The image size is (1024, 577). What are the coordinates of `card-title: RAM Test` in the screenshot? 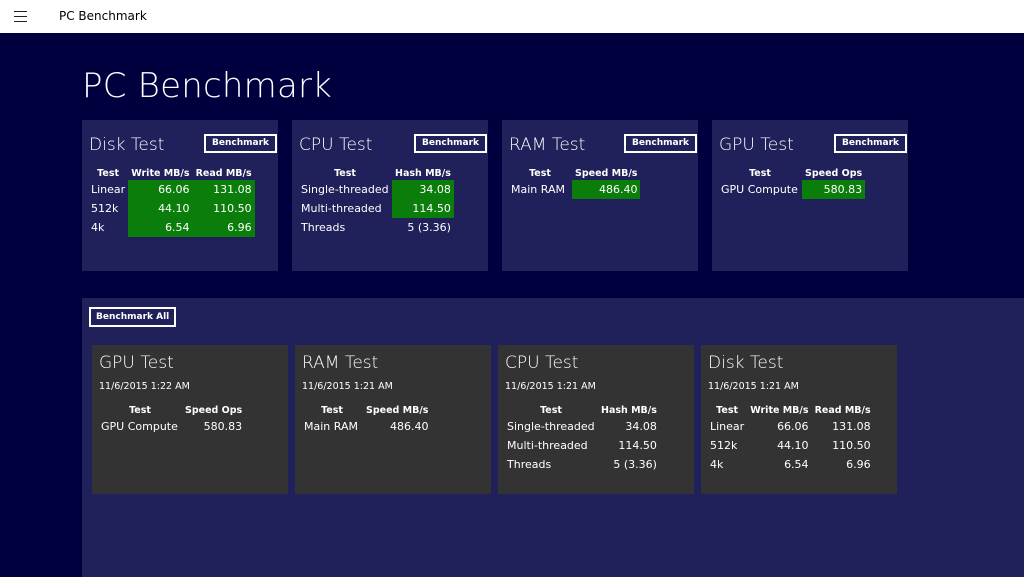 It's located at (340, 363).